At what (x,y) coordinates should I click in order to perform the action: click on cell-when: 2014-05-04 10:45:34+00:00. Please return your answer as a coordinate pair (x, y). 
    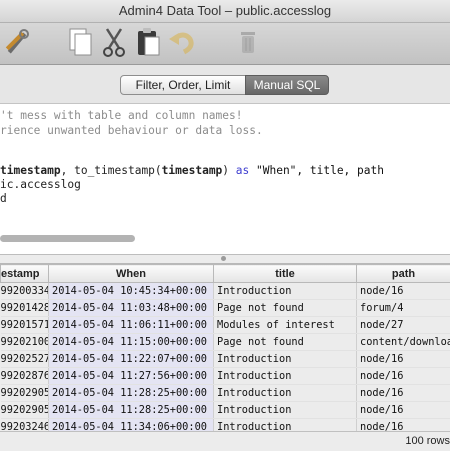
    Looking at the image, I should click on (131, 291).